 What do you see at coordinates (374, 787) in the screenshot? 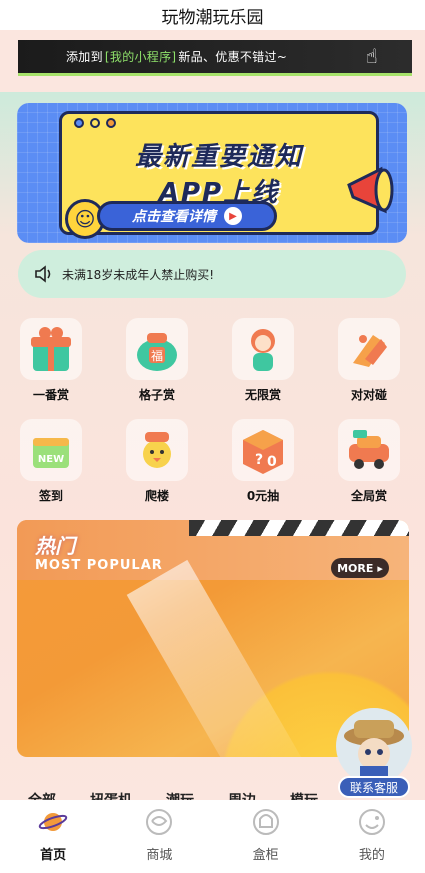
I see `cs-label: 联系客服` at bounding box center [374, 787].